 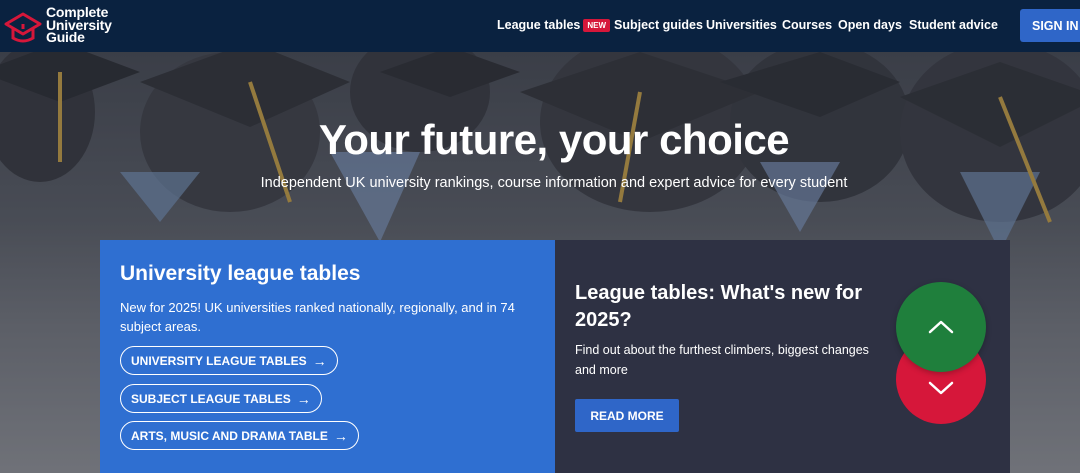 What do you see at coordinates (554, 139) in the screenshot?
I see `hero-title: Your future, your choice` at bounding box center [554, 139].